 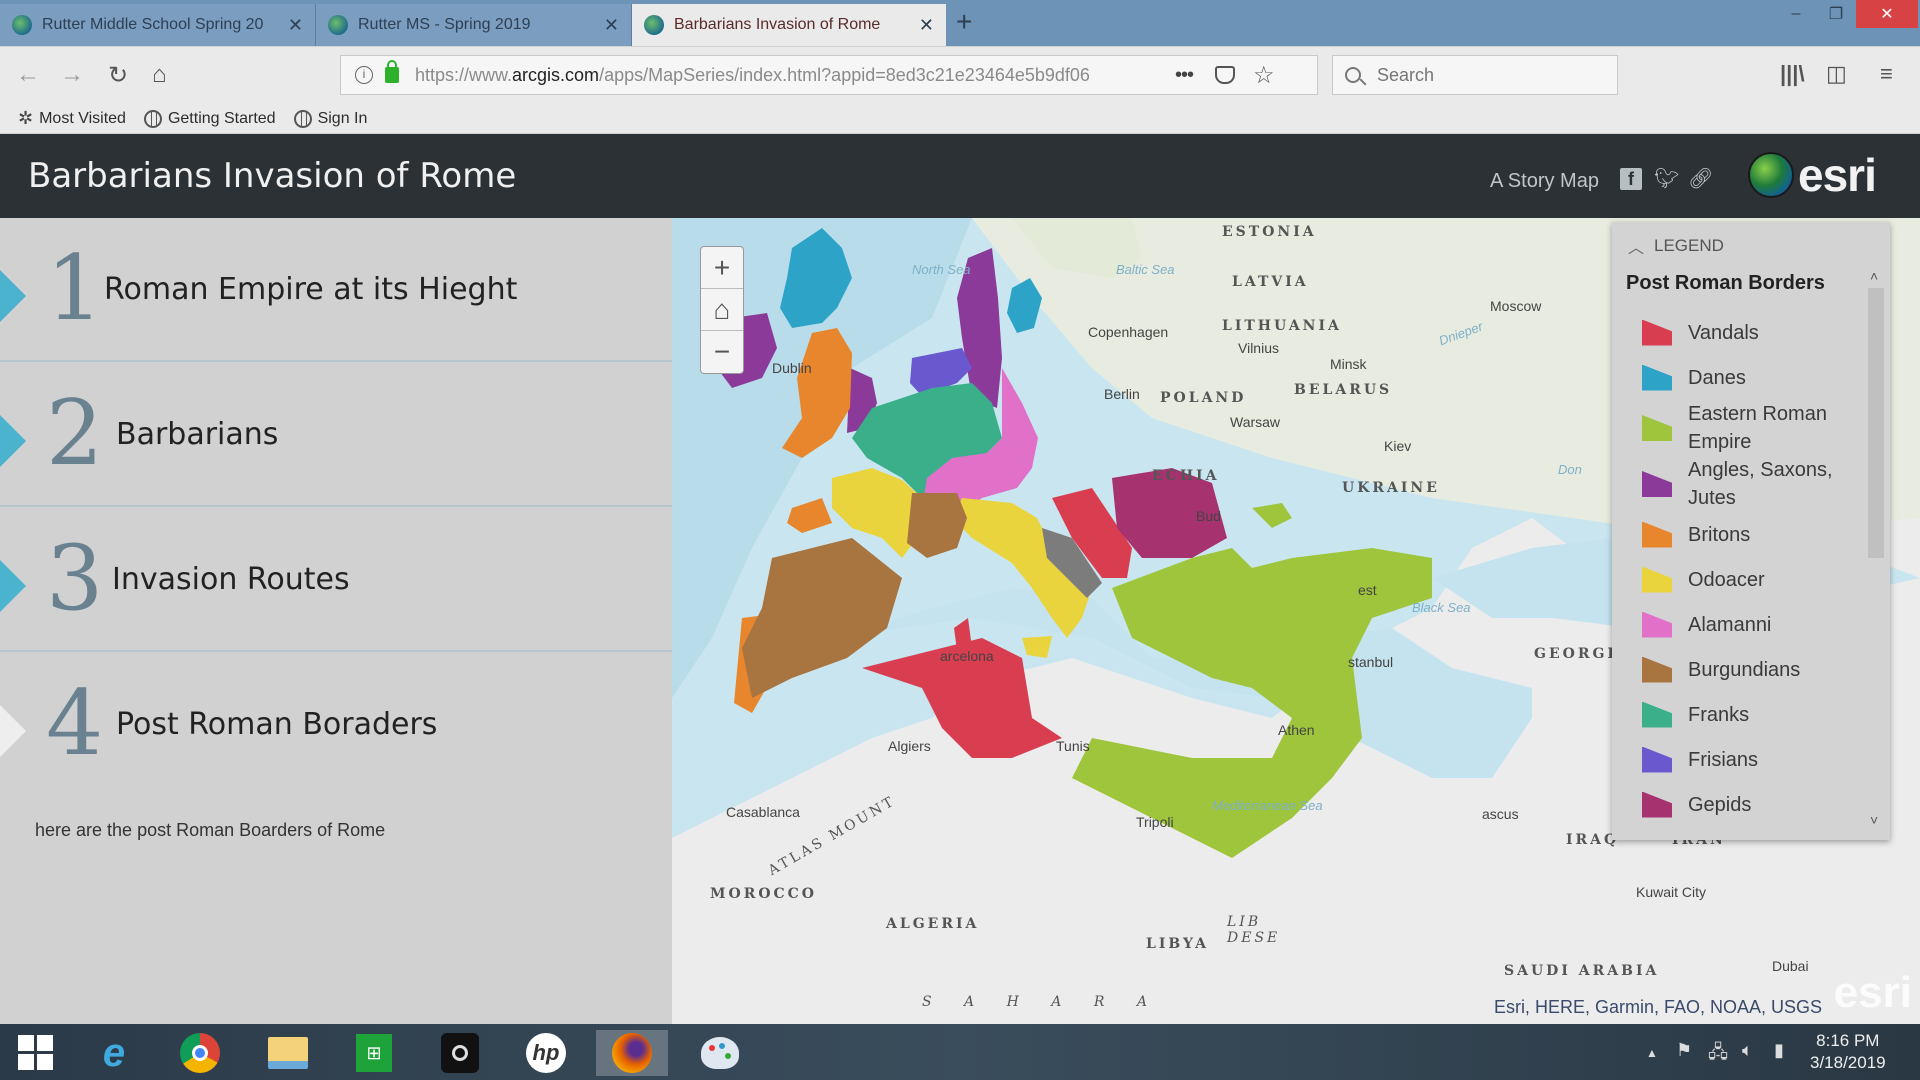 What do you see at coordinates (933, 924) in the screenshot?
I see `map-label-algeria: ALGERIA` at bounding box center [933, 924].